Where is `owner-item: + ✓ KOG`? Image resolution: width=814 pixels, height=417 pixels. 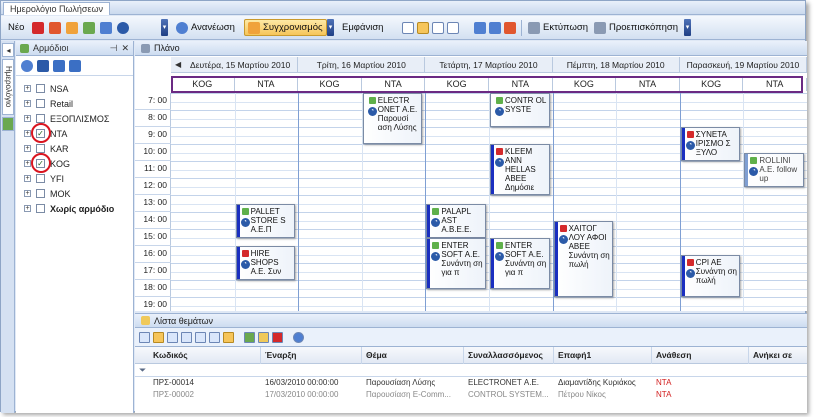 owner-item: + ✓ KOG is located at coordinates (74, 163).